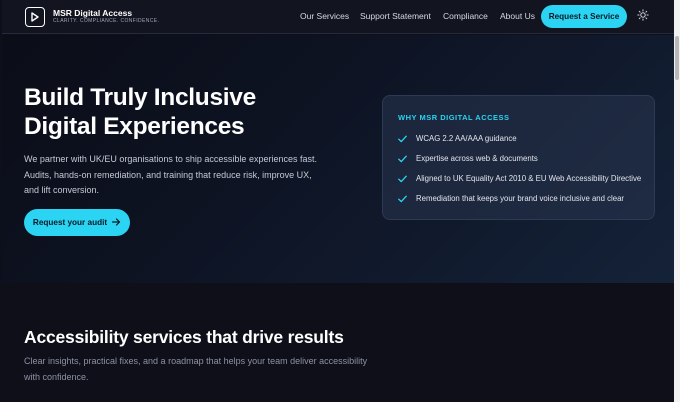  Describe the element at coordinates (140, 97) in the screenshot. I see `hero-title-line-1: Build Truly Inclusive` at that location.